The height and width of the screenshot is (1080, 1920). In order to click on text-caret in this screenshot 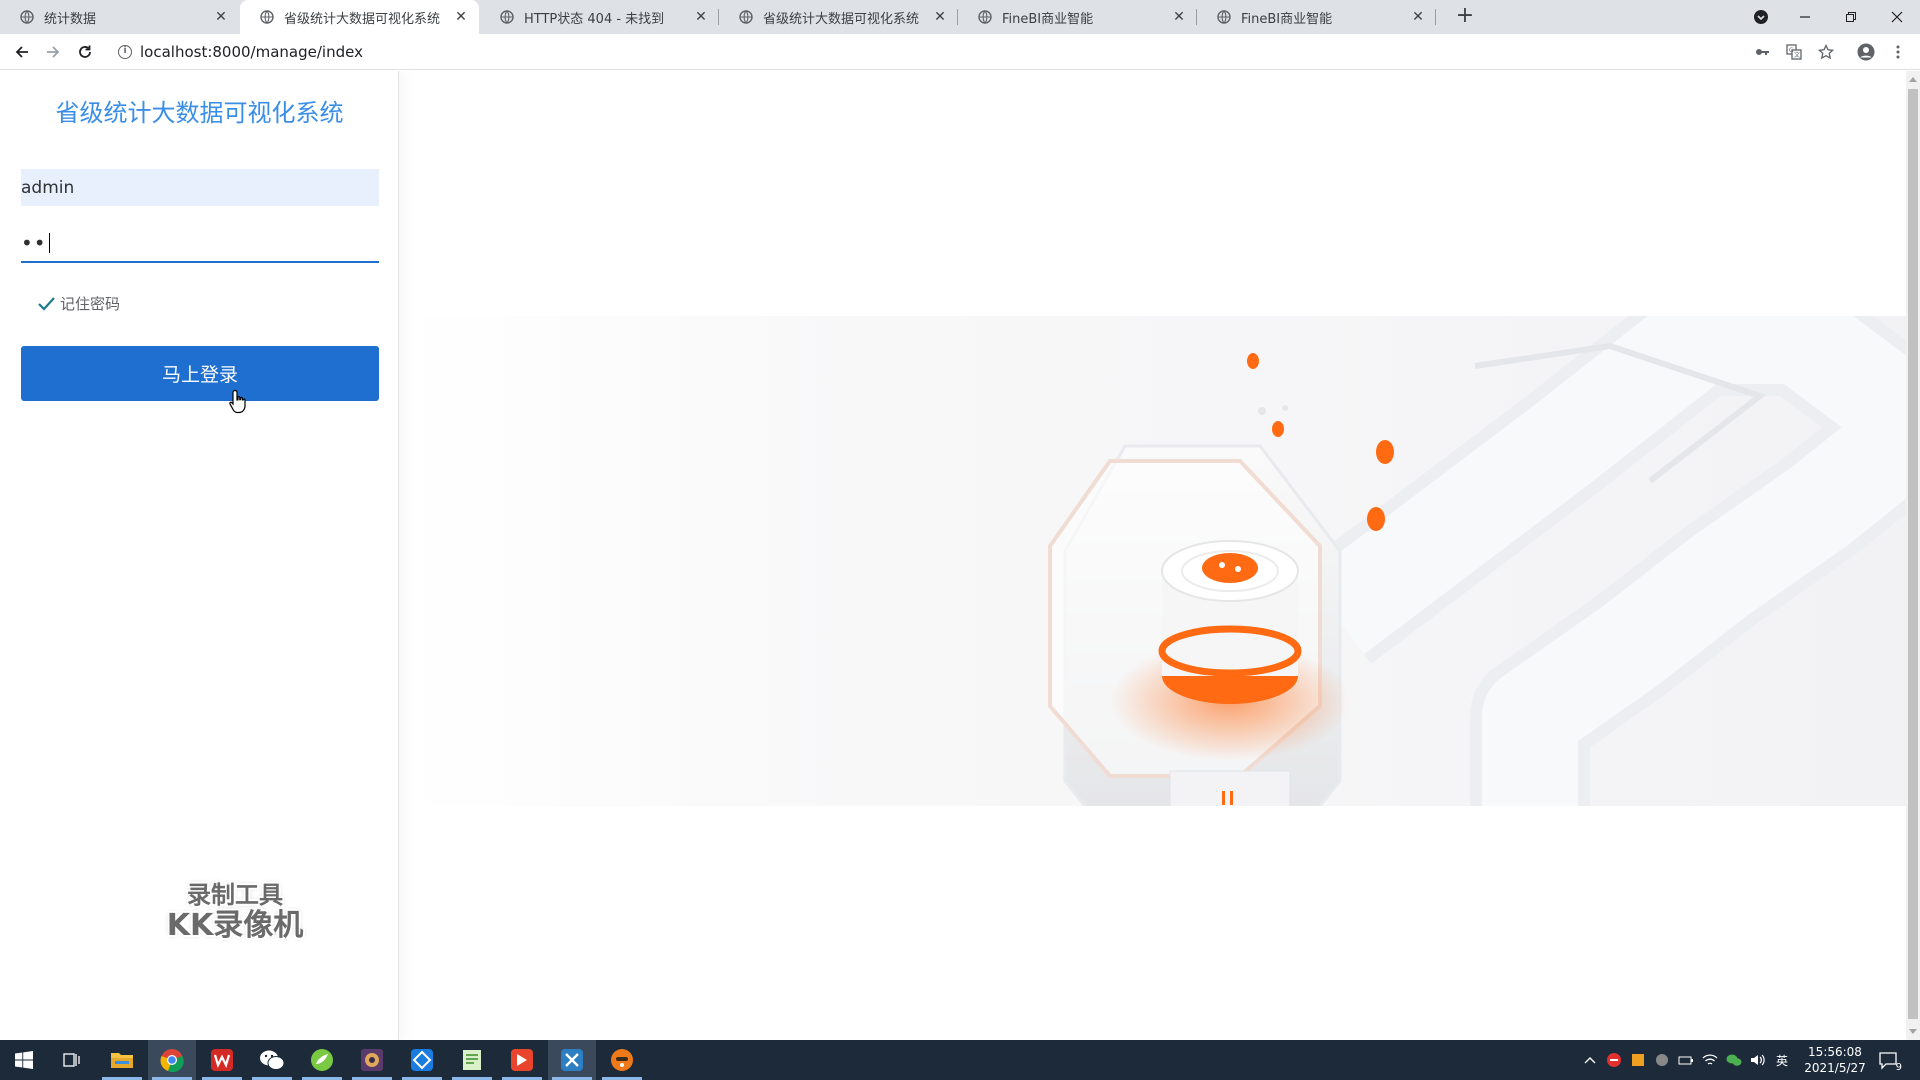, I will do `click(49, 242)`.